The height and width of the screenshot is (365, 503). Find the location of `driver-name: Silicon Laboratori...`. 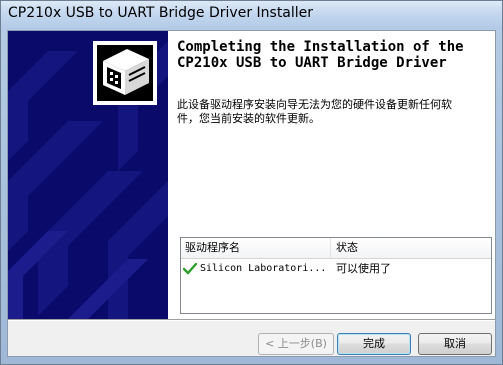

driver-name: Silicon Laboratori... is located at coordinates (263, 268).